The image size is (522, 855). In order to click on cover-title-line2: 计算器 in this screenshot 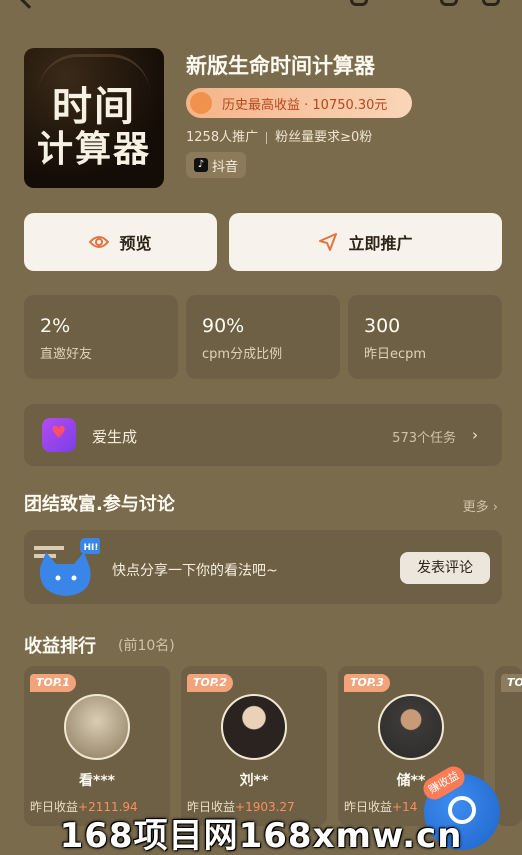, I will do `click(93, 149)`.